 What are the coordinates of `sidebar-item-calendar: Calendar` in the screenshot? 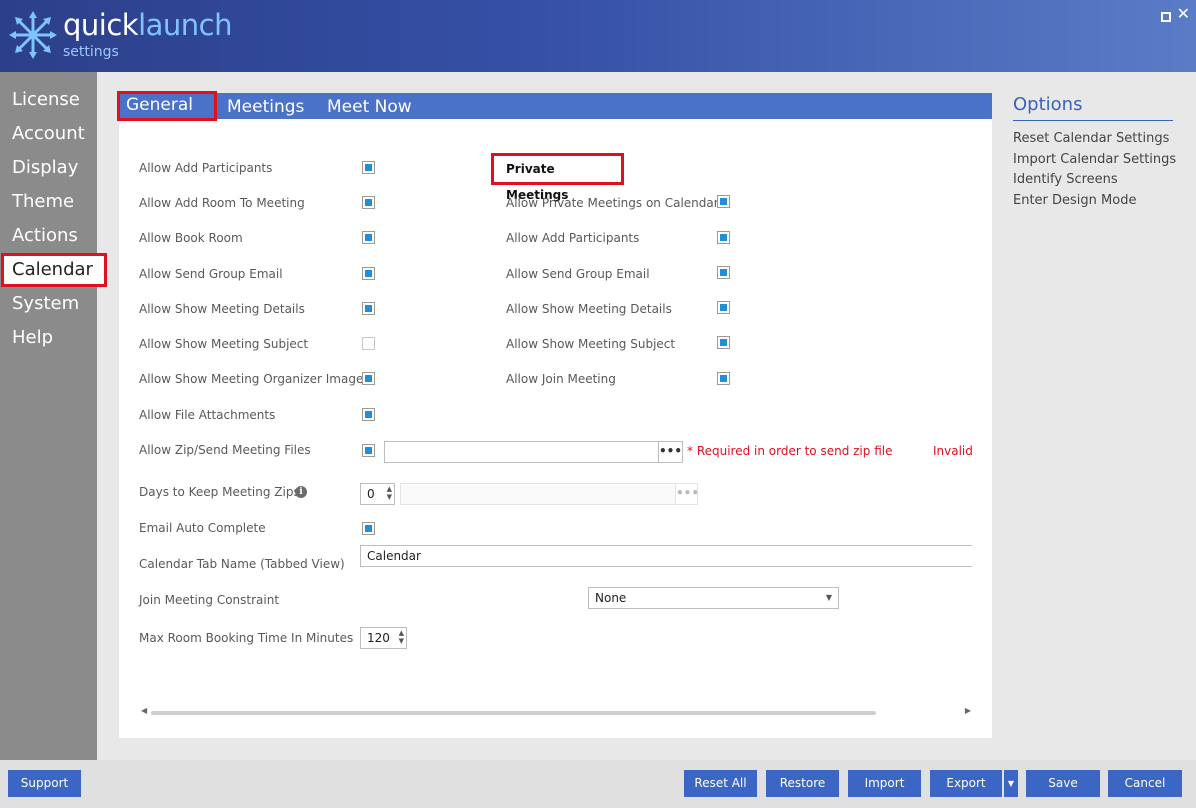 It's located at (54, 270).